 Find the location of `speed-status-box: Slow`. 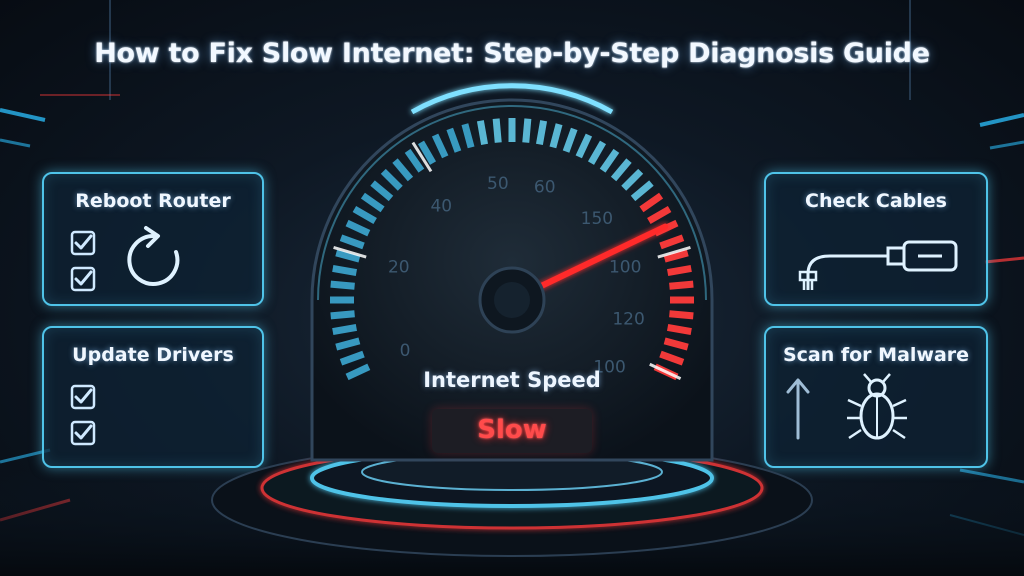

speed-status-box: Slow is located at coordinates (512, 431).